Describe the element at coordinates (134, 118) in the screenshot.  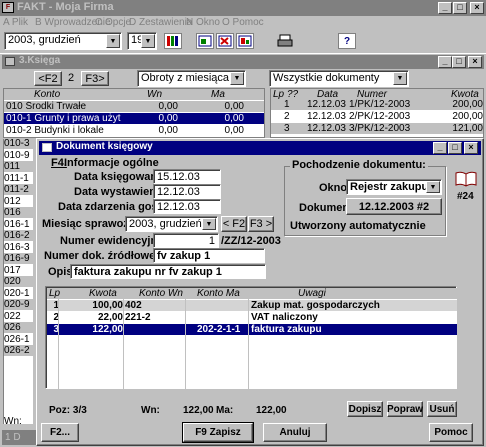
I see `account-row-selected: 010-1 Grunty i prawa użyt 0,00 0,00` at that location.